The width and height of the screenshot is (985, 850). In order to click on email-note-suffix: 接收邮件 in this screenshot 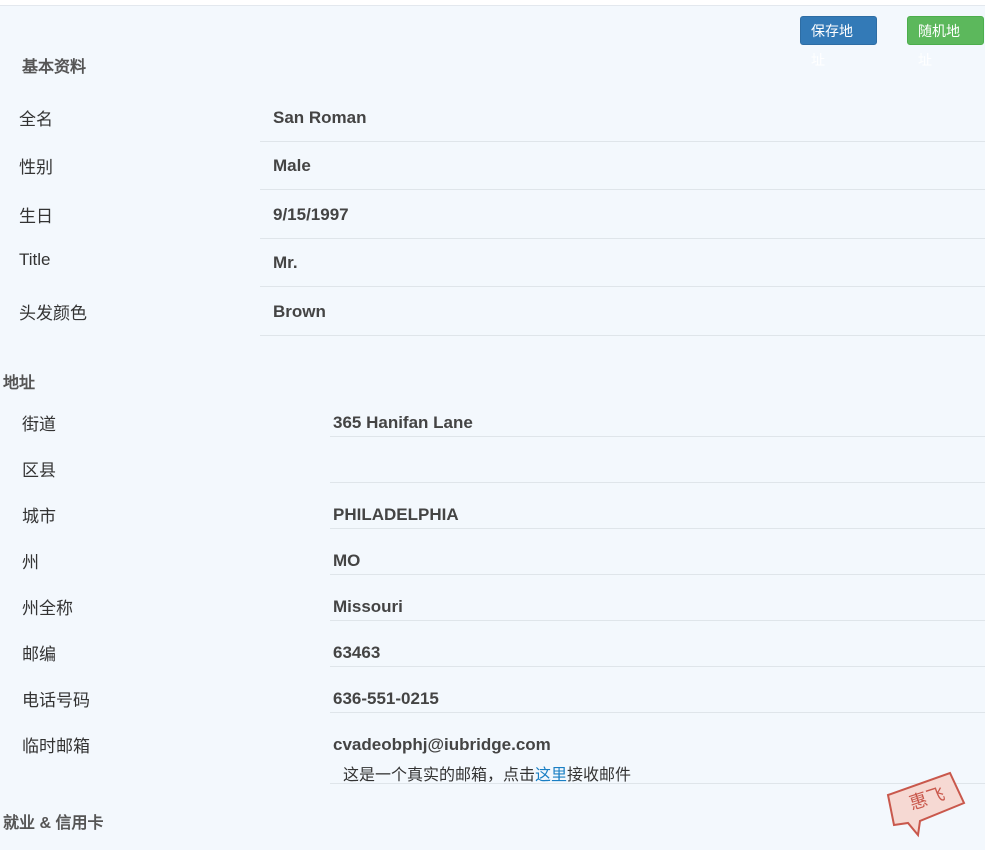, I will do `click(599, 775)`.